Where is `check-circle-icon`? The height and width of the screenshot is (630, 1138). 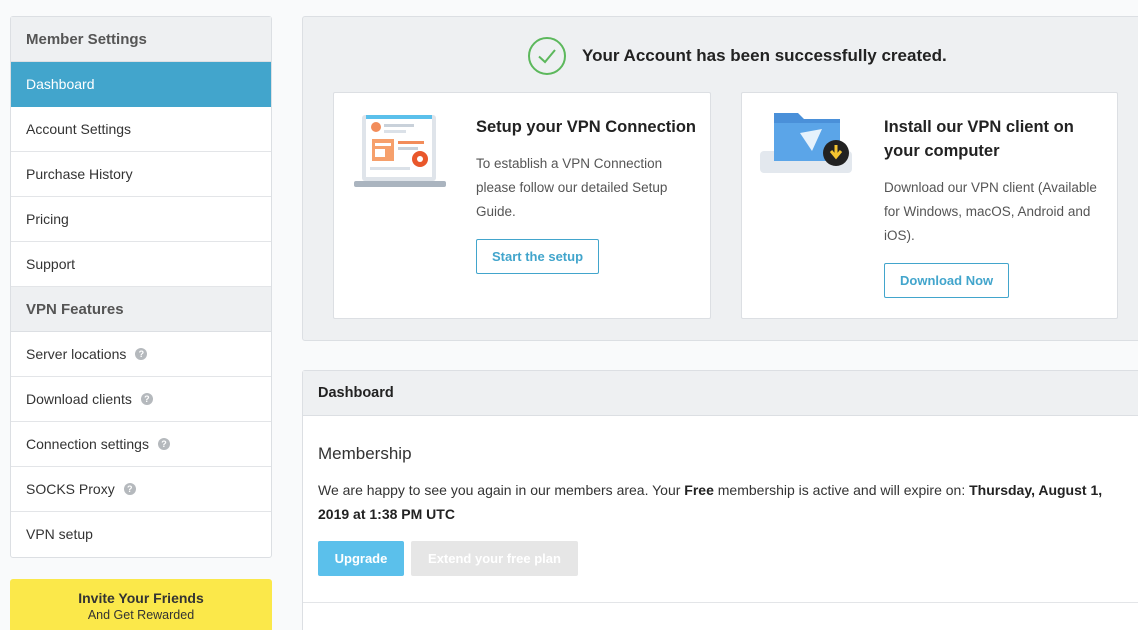
check-circle-icon is located at coordinates (547, 56).